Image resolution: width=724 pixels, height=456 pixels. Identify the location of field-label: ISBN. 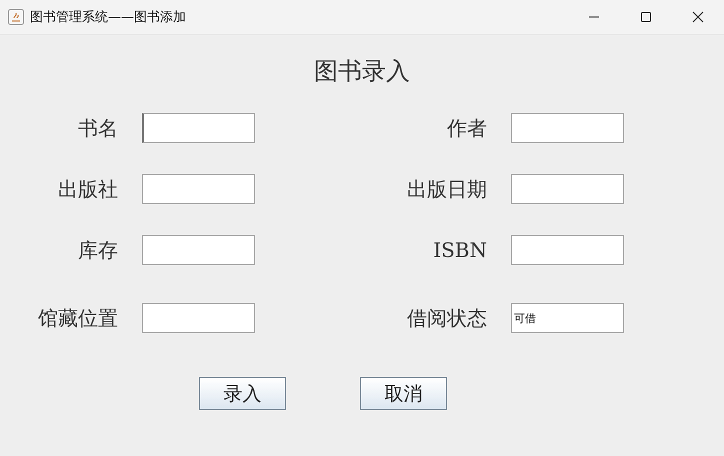
(460, 250).